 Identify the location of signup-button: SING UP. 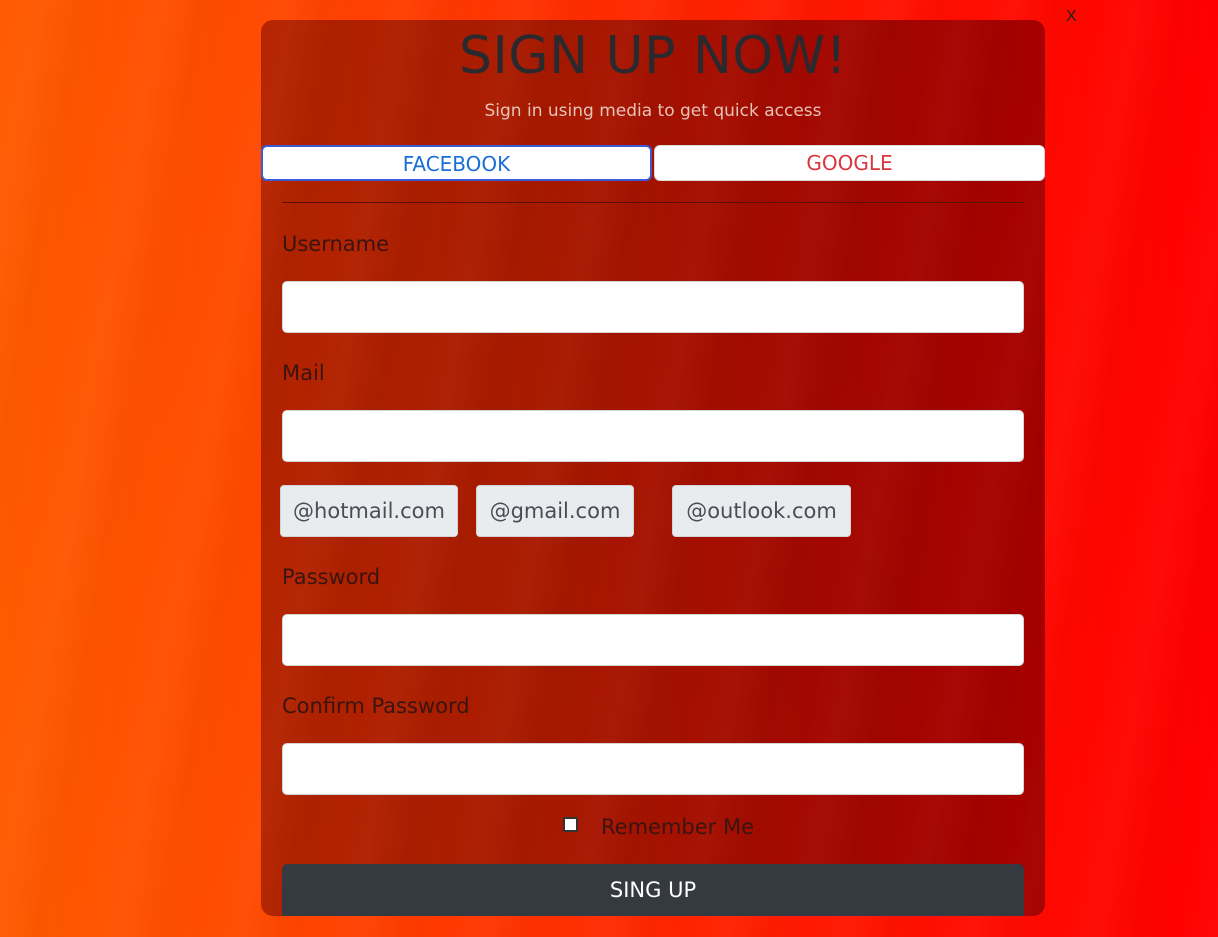
(653, 890).